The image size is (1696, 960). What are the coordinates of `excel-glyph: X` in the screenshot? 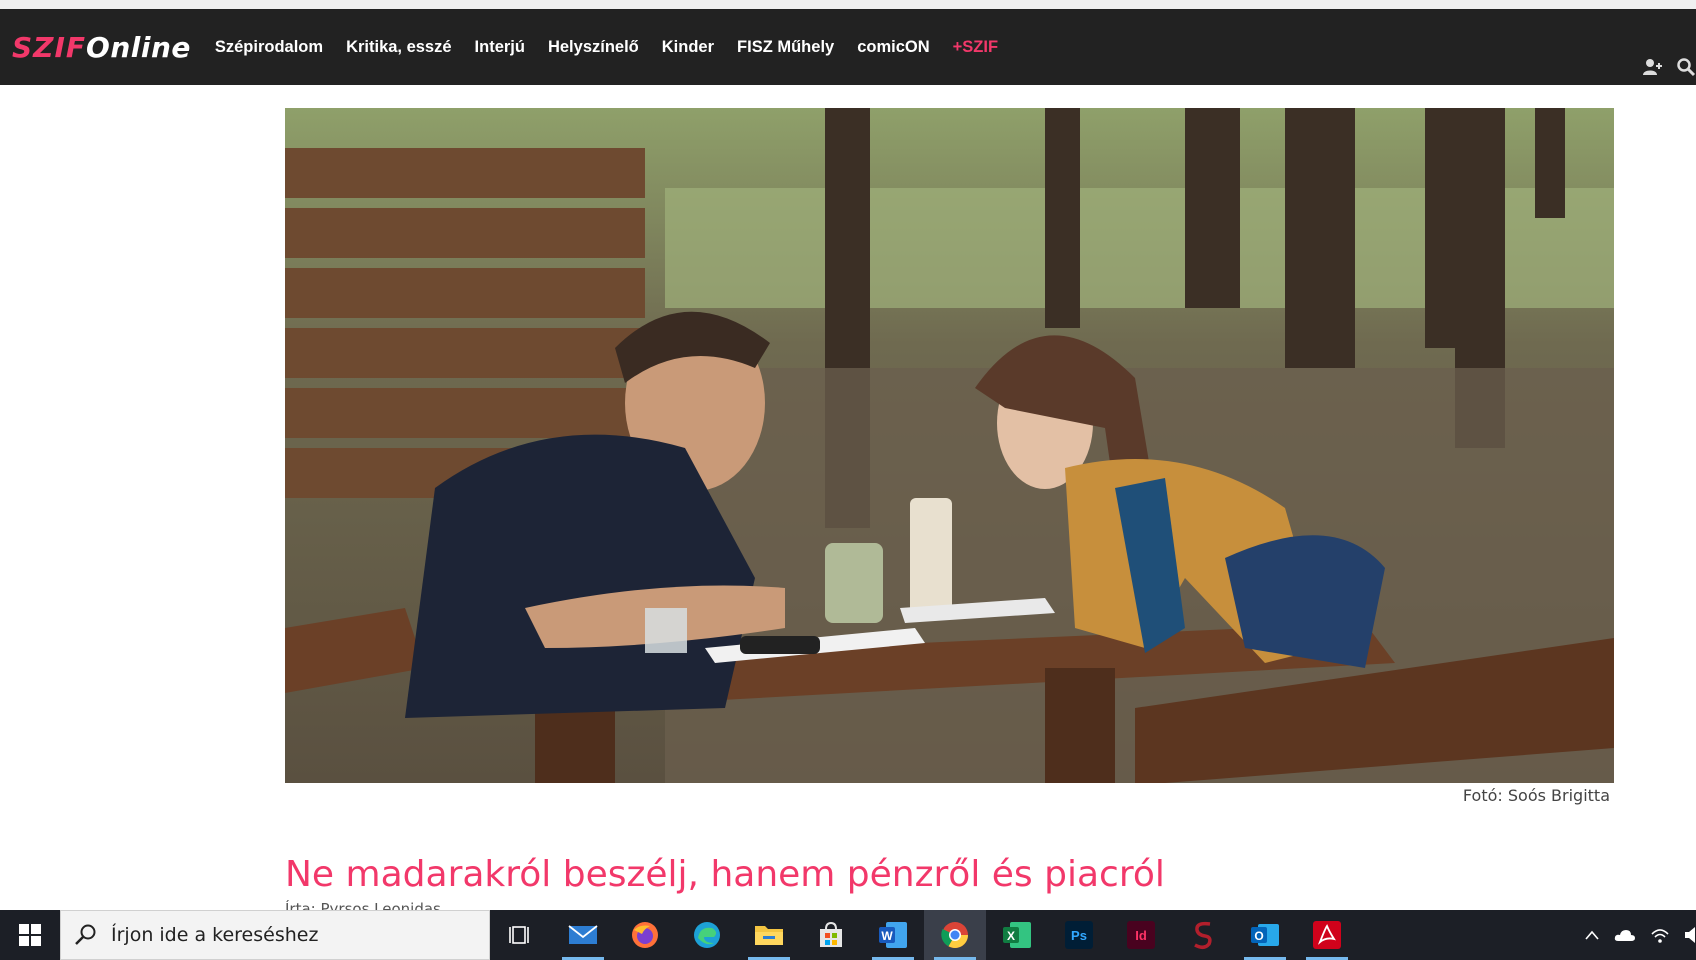 It's located at (1011, 936).